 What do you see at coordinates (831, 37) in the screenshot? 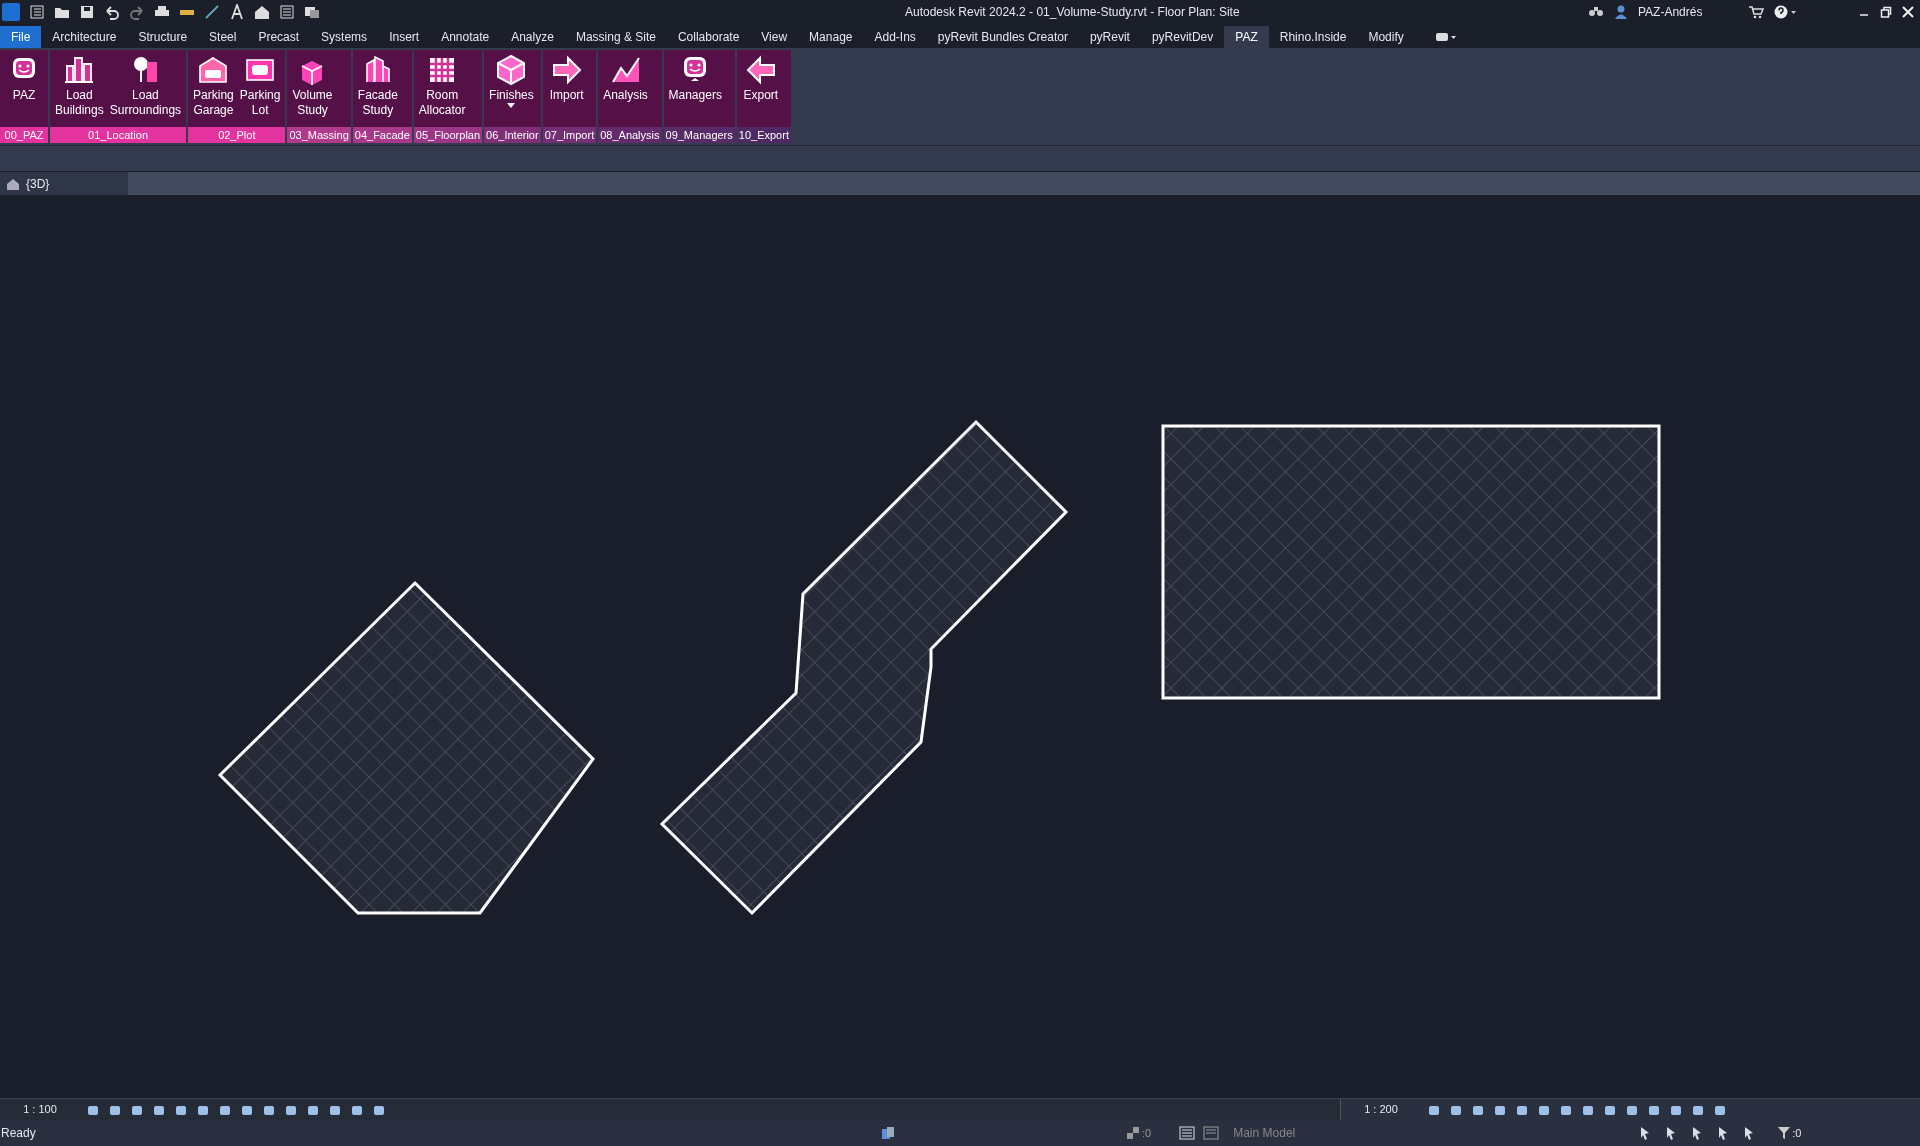
I see `ribbon-tab: Manage` at bounding box center [831, 37].